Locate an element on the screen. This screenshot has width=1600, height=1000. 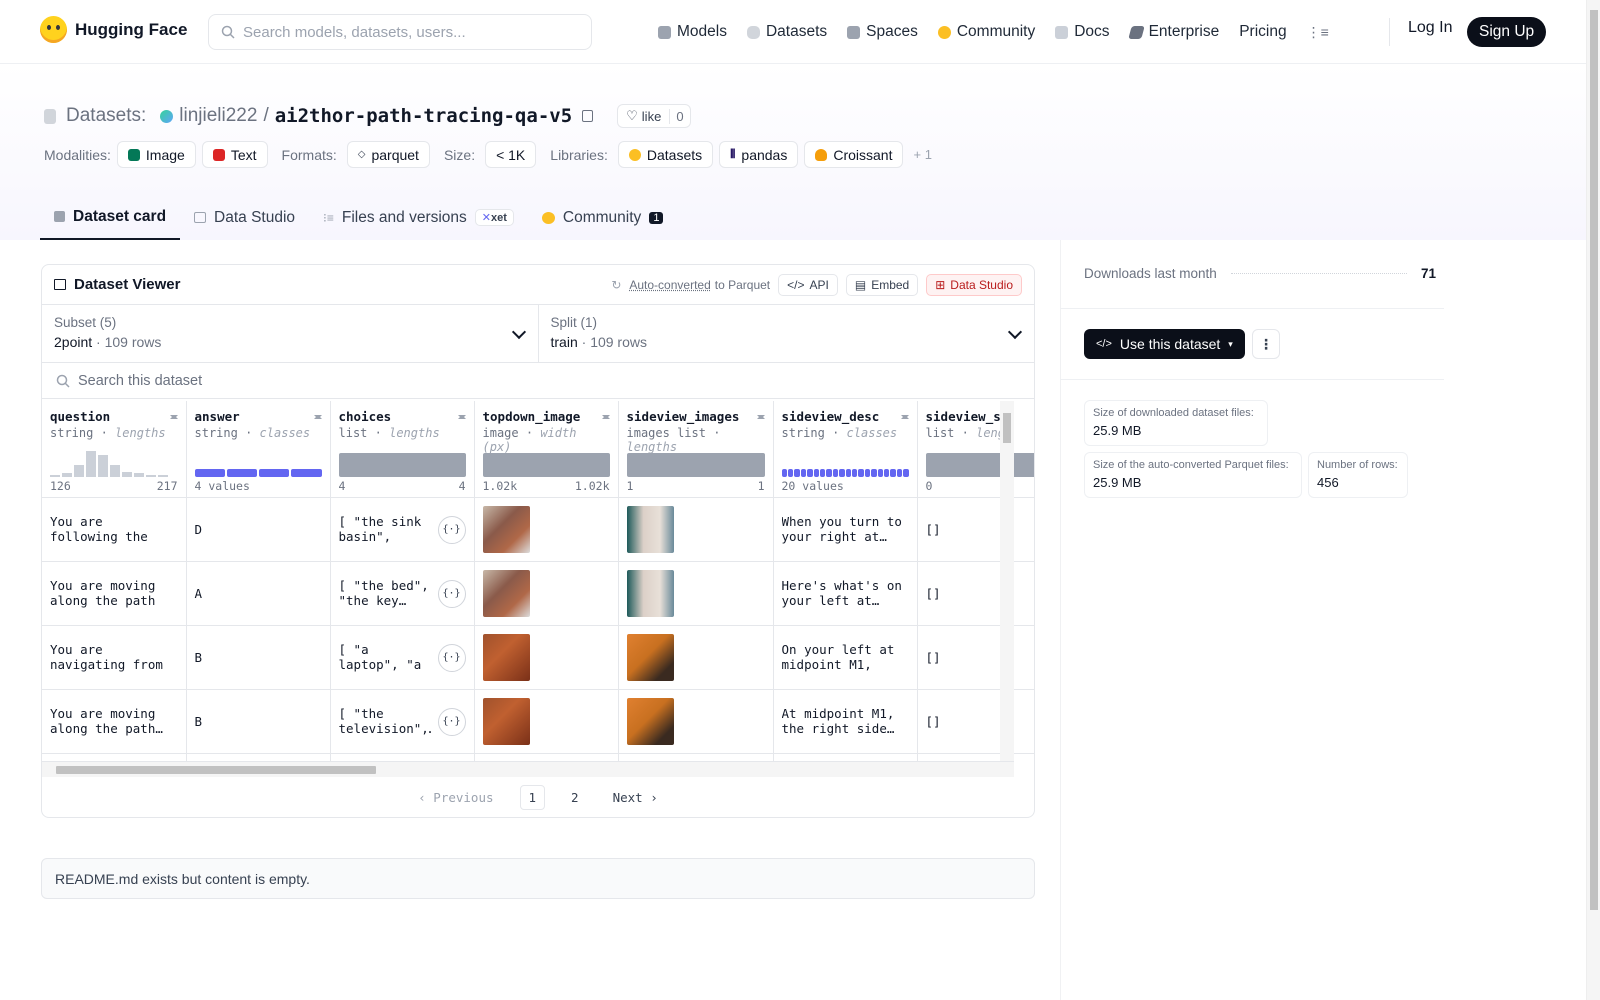
cell-answer: B is located at coordinates (258, 657).